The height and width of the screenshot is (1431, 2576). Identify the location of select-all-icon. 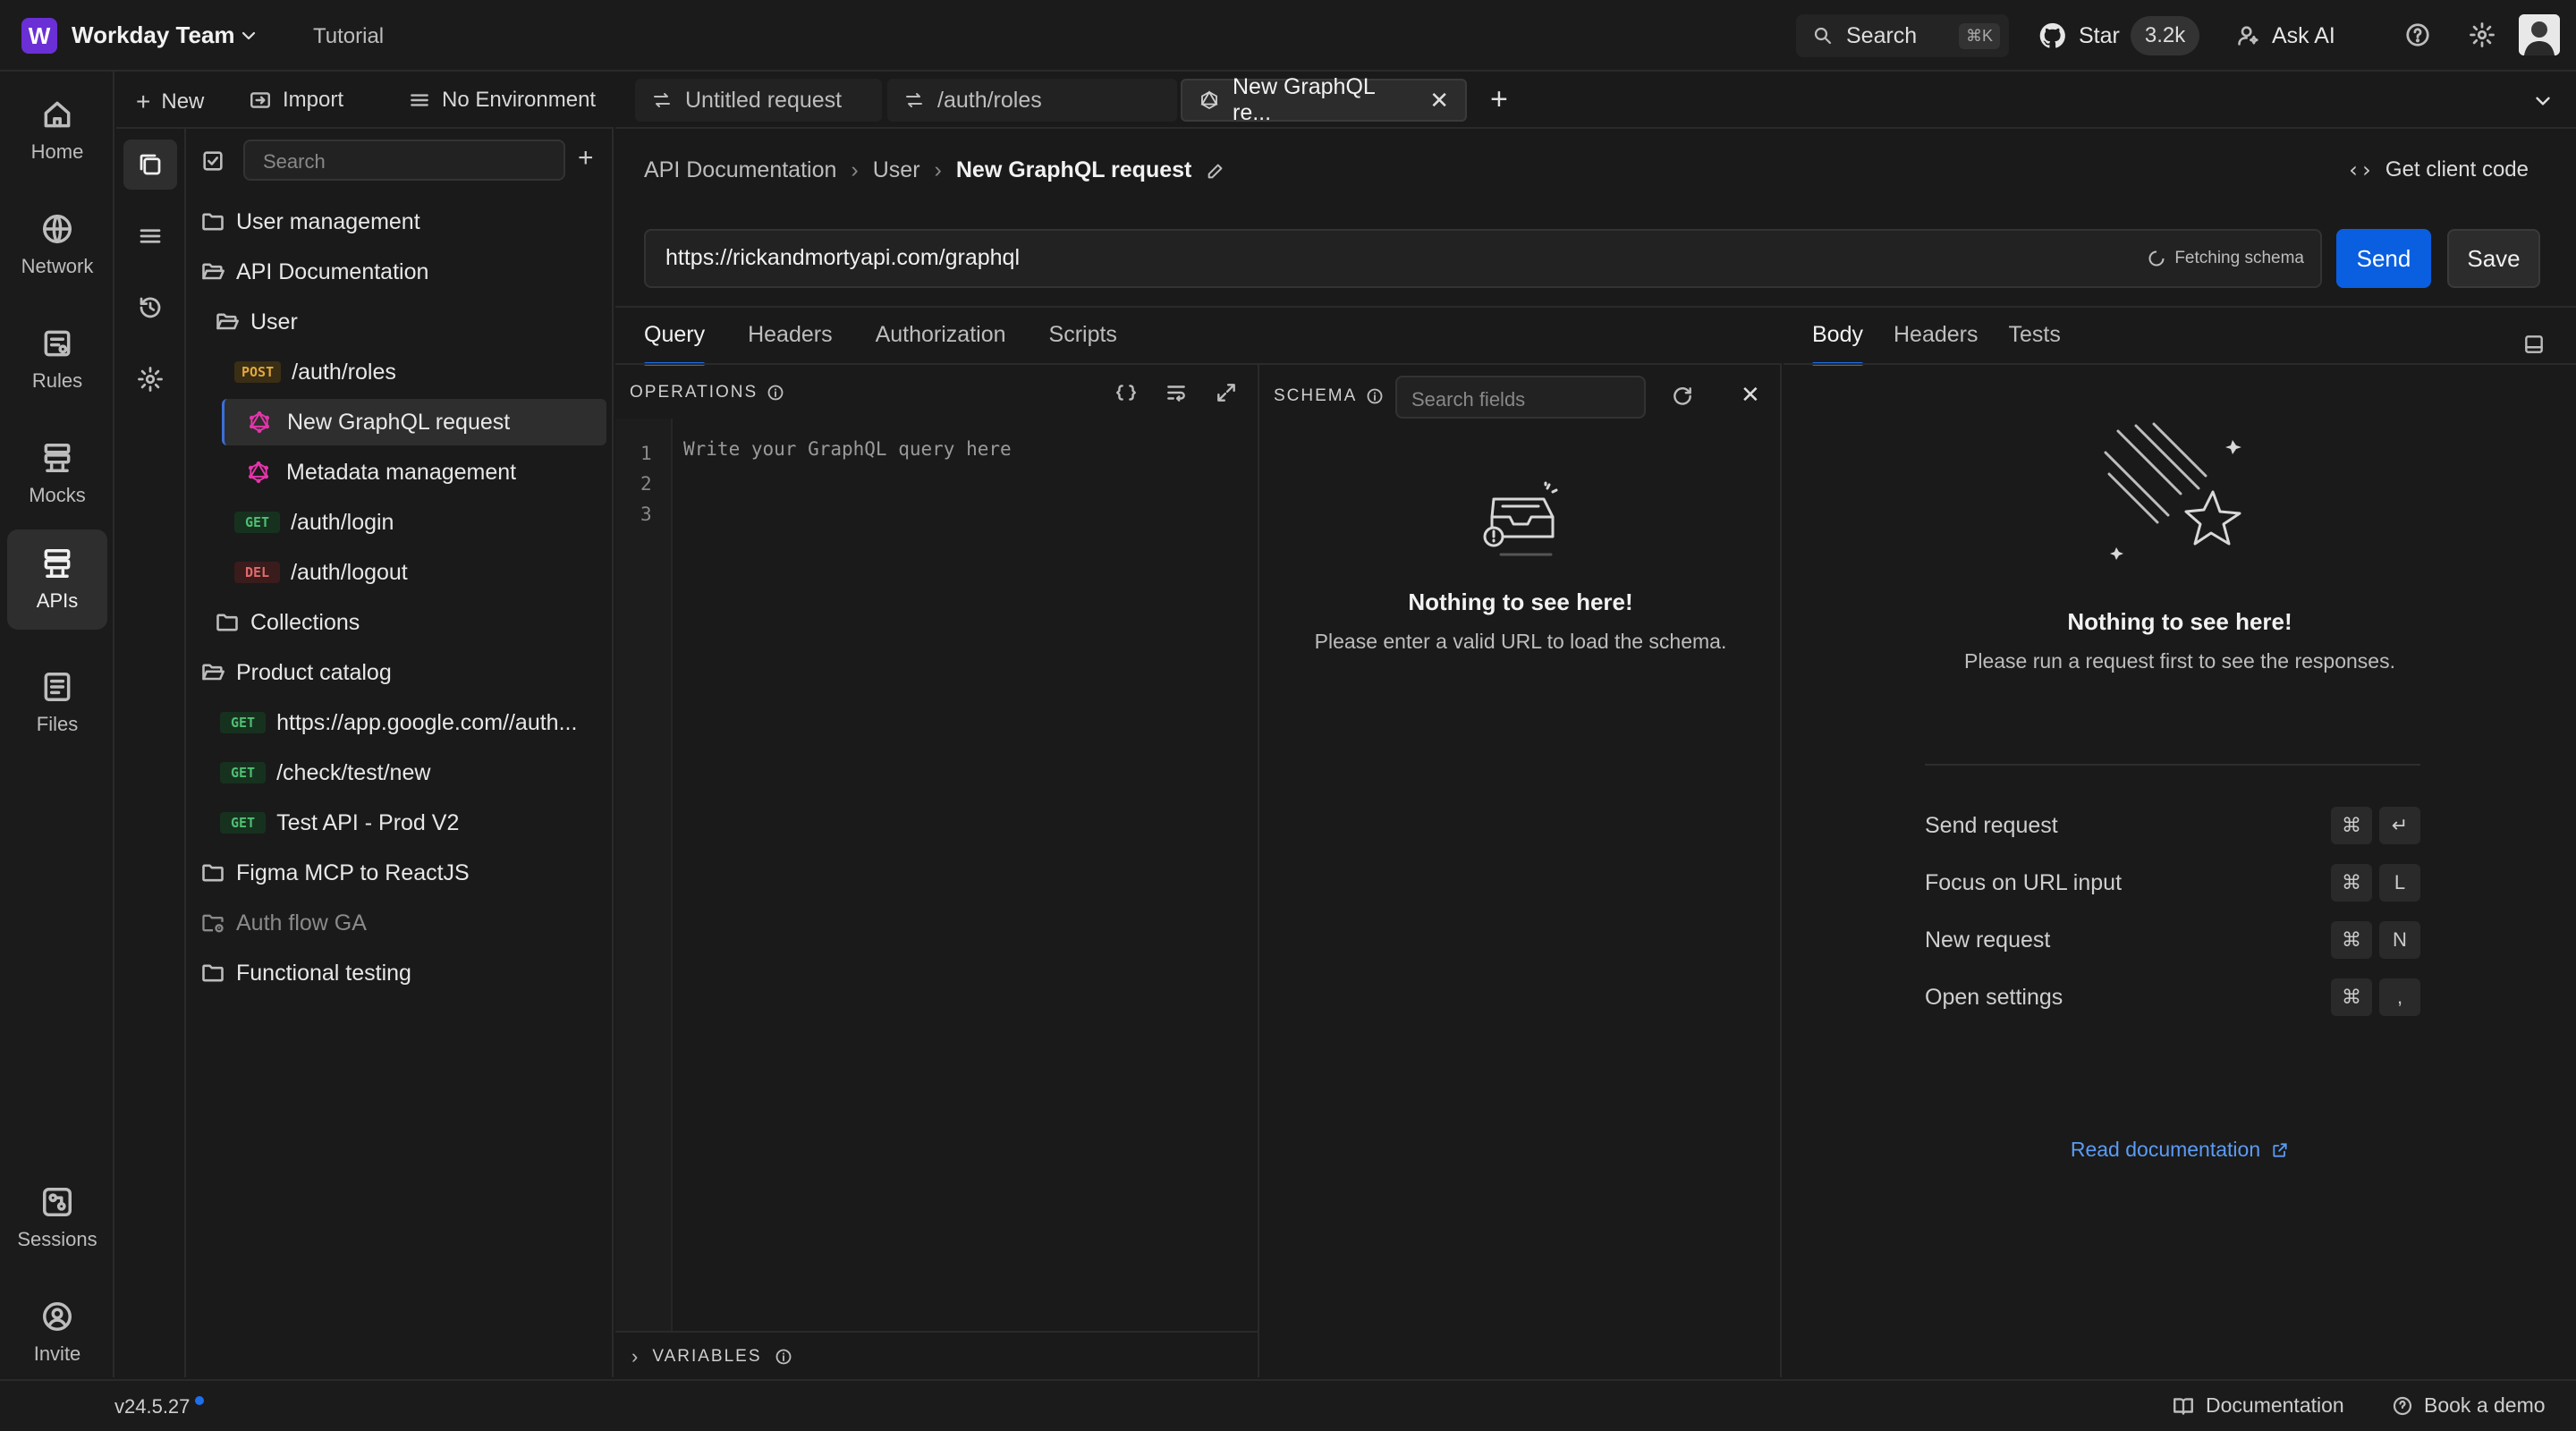
(212, 161).